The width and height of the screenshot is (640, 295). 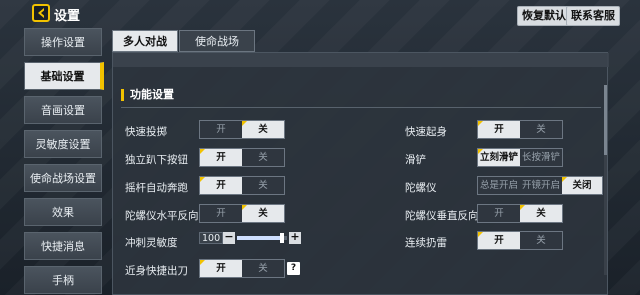 What do you see at coordinates (442, 216) in the screenshot?
I see `gyro-vertical-label: 陀螺仪垂直反向` at bounding box center [442, 216].